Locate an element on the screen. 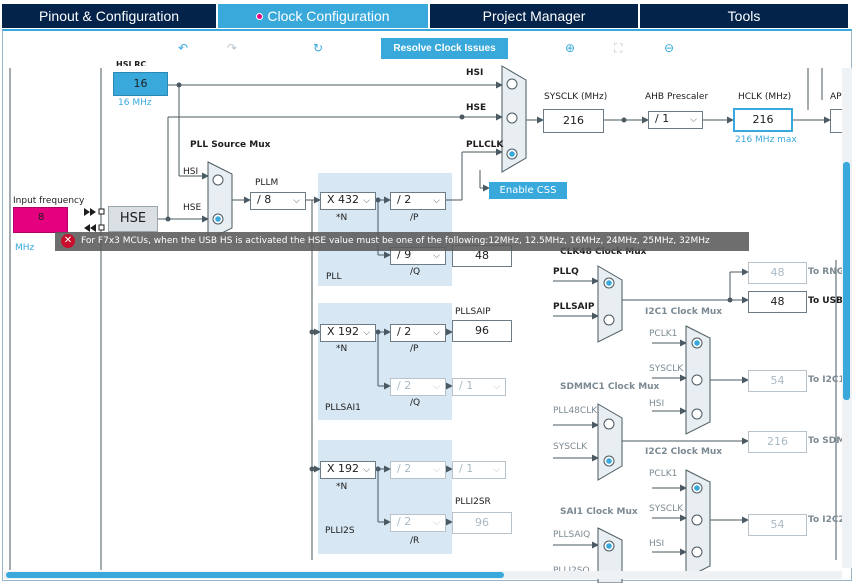 The height and width of the screenshot is (583, 854). sysmux-hse-label: HSE is located at coordinates (476, 108).